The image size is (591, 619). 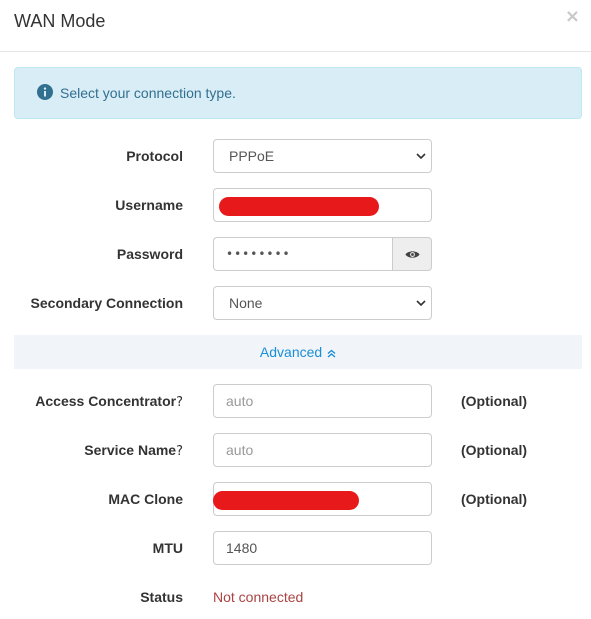 What do you see at coordinates (154, 156) in the screenshot?
I see `protocol-label: Protocol` at bounding box center [154, 156].